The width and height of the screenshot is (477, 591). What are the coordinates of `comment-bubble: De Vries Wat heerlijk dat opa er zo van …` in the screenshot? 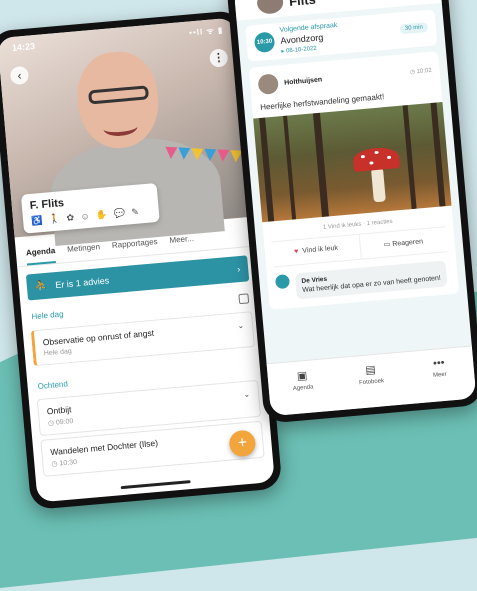 It's located at (371, 280).